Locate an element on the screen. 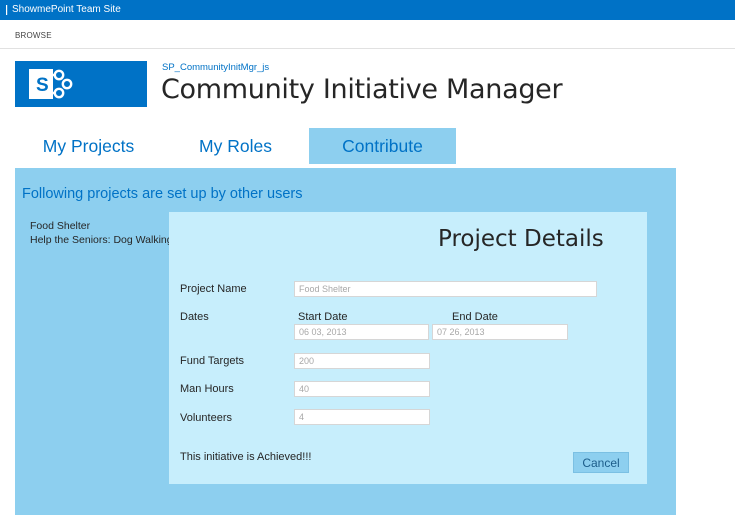  project-name-input is located at coordinates (445, 289).